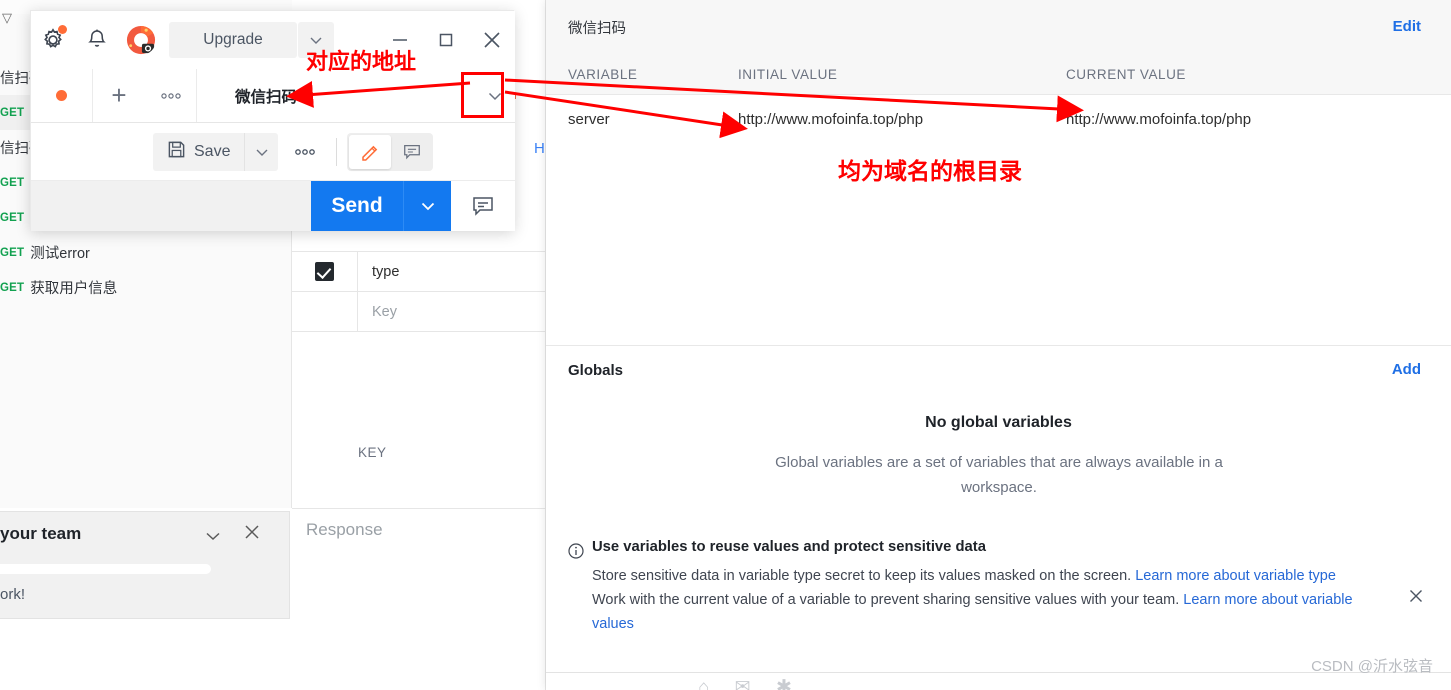 The width and height of the screenshot is (1451, 690). I want to click on request-action-bar: Save, so click(273, 152).